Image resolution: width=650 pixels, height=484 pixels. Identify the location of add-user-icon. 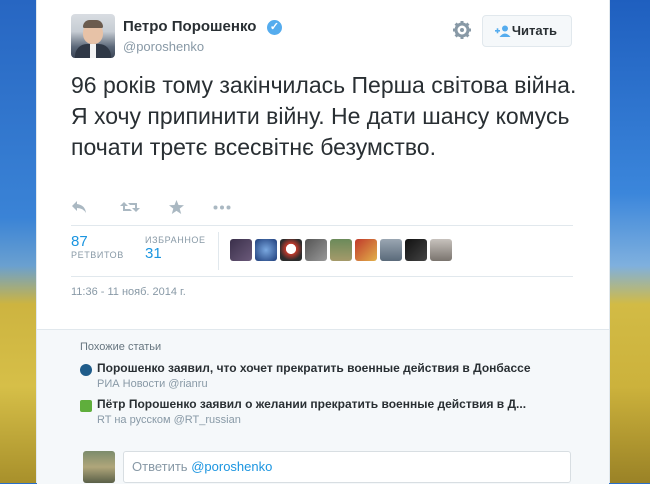
(503, 31).